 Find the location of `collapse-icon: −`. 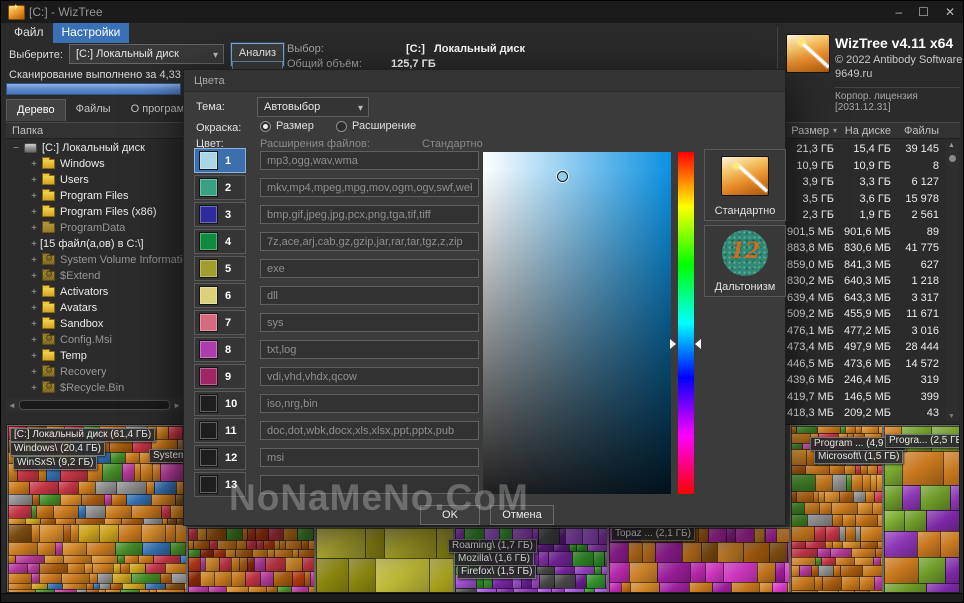

collapse-icon: − is located at coordinates (16, 148).